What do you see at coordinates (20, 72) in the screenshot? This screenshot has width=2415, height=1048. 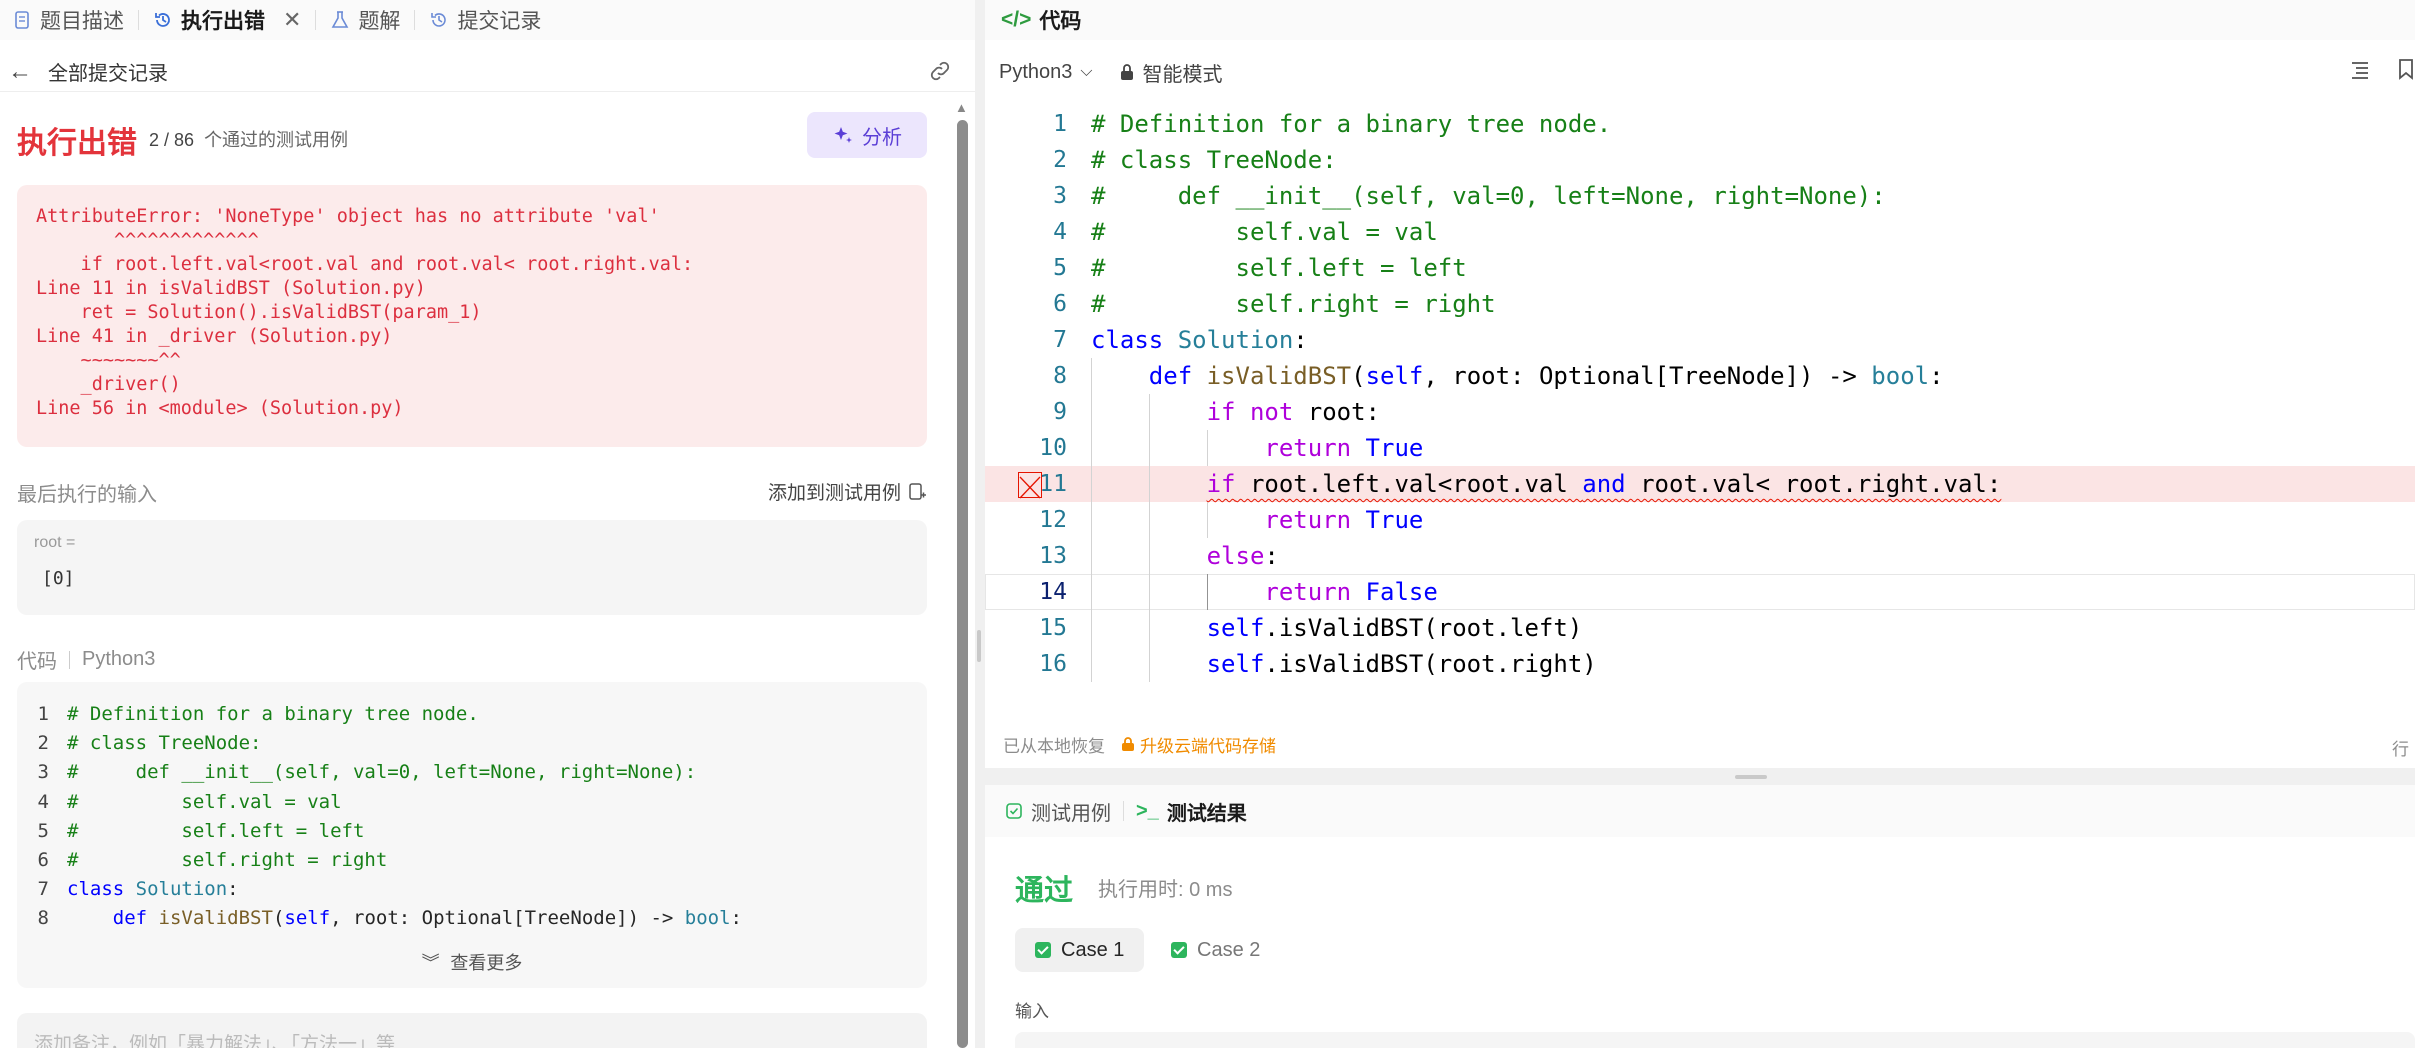 I see `arrow-left-icon: ←` at bounding box center [20, 72].